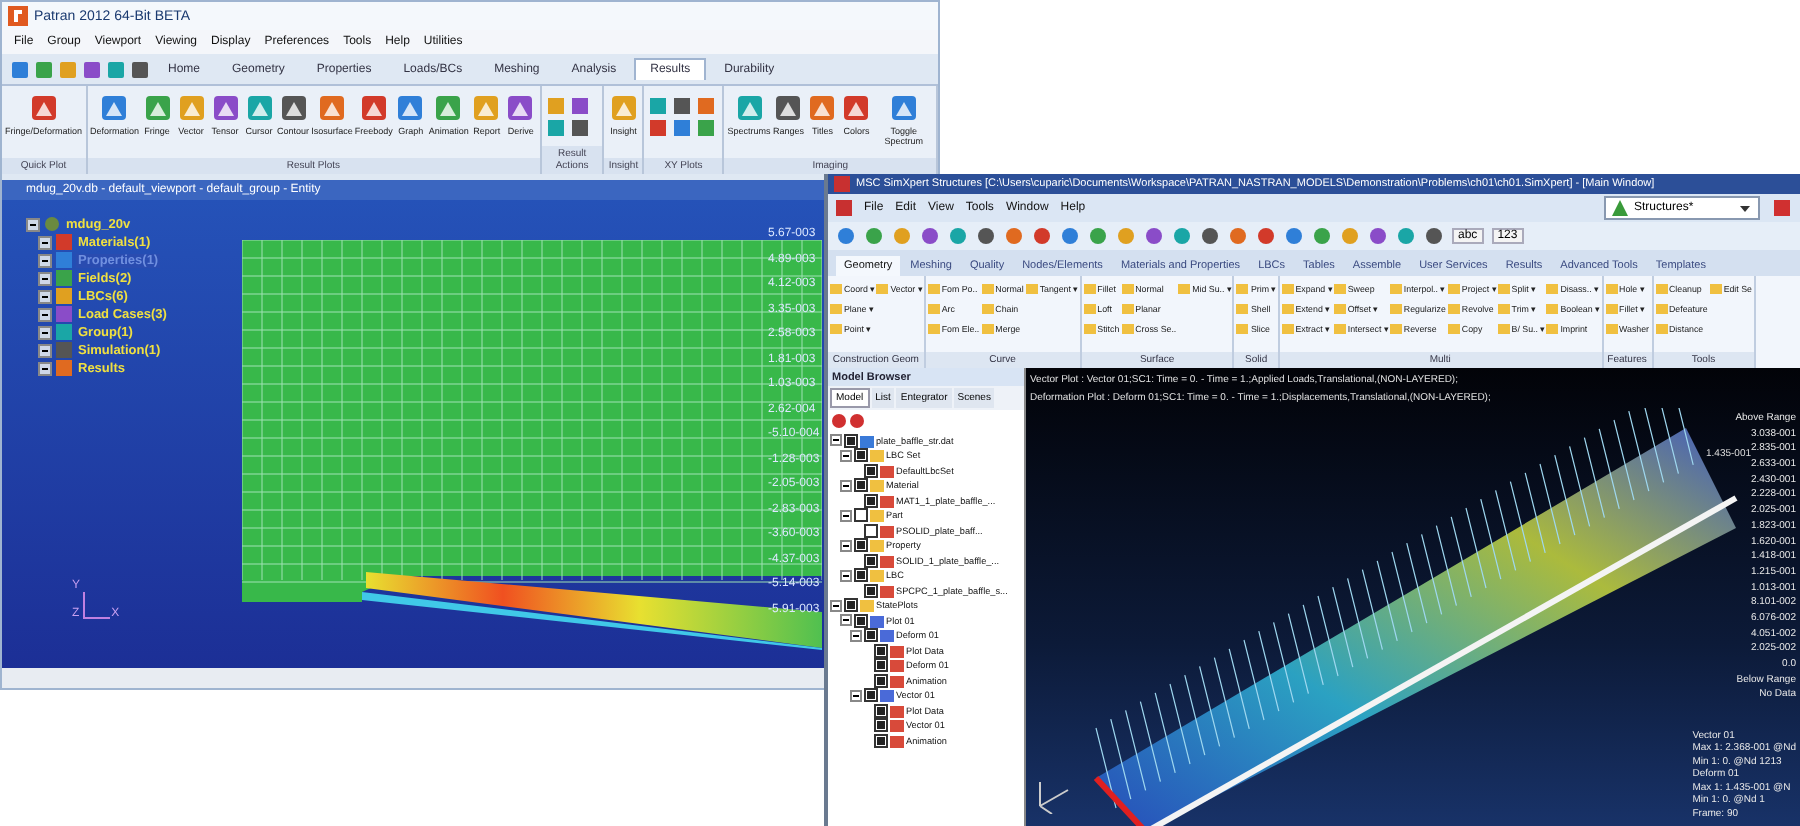 This screenshot has height=826, width=1800. What do you see at coordinates (1745, 208) in the screenshot?
I see `caret-icon` at bounding box center [1745, 208].